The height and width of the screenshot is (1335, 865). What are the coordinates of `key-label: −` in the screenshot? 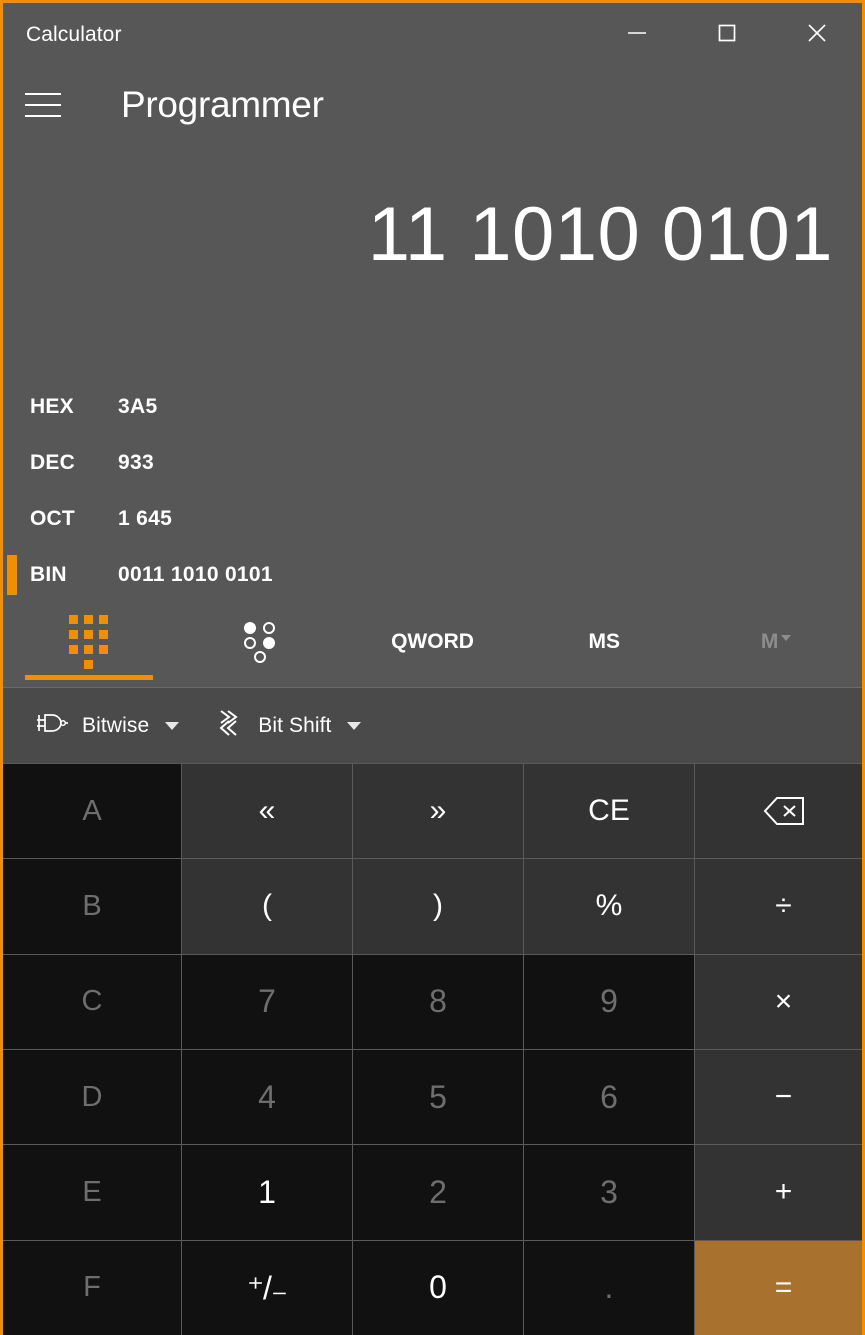 It's located at (783, 1097).